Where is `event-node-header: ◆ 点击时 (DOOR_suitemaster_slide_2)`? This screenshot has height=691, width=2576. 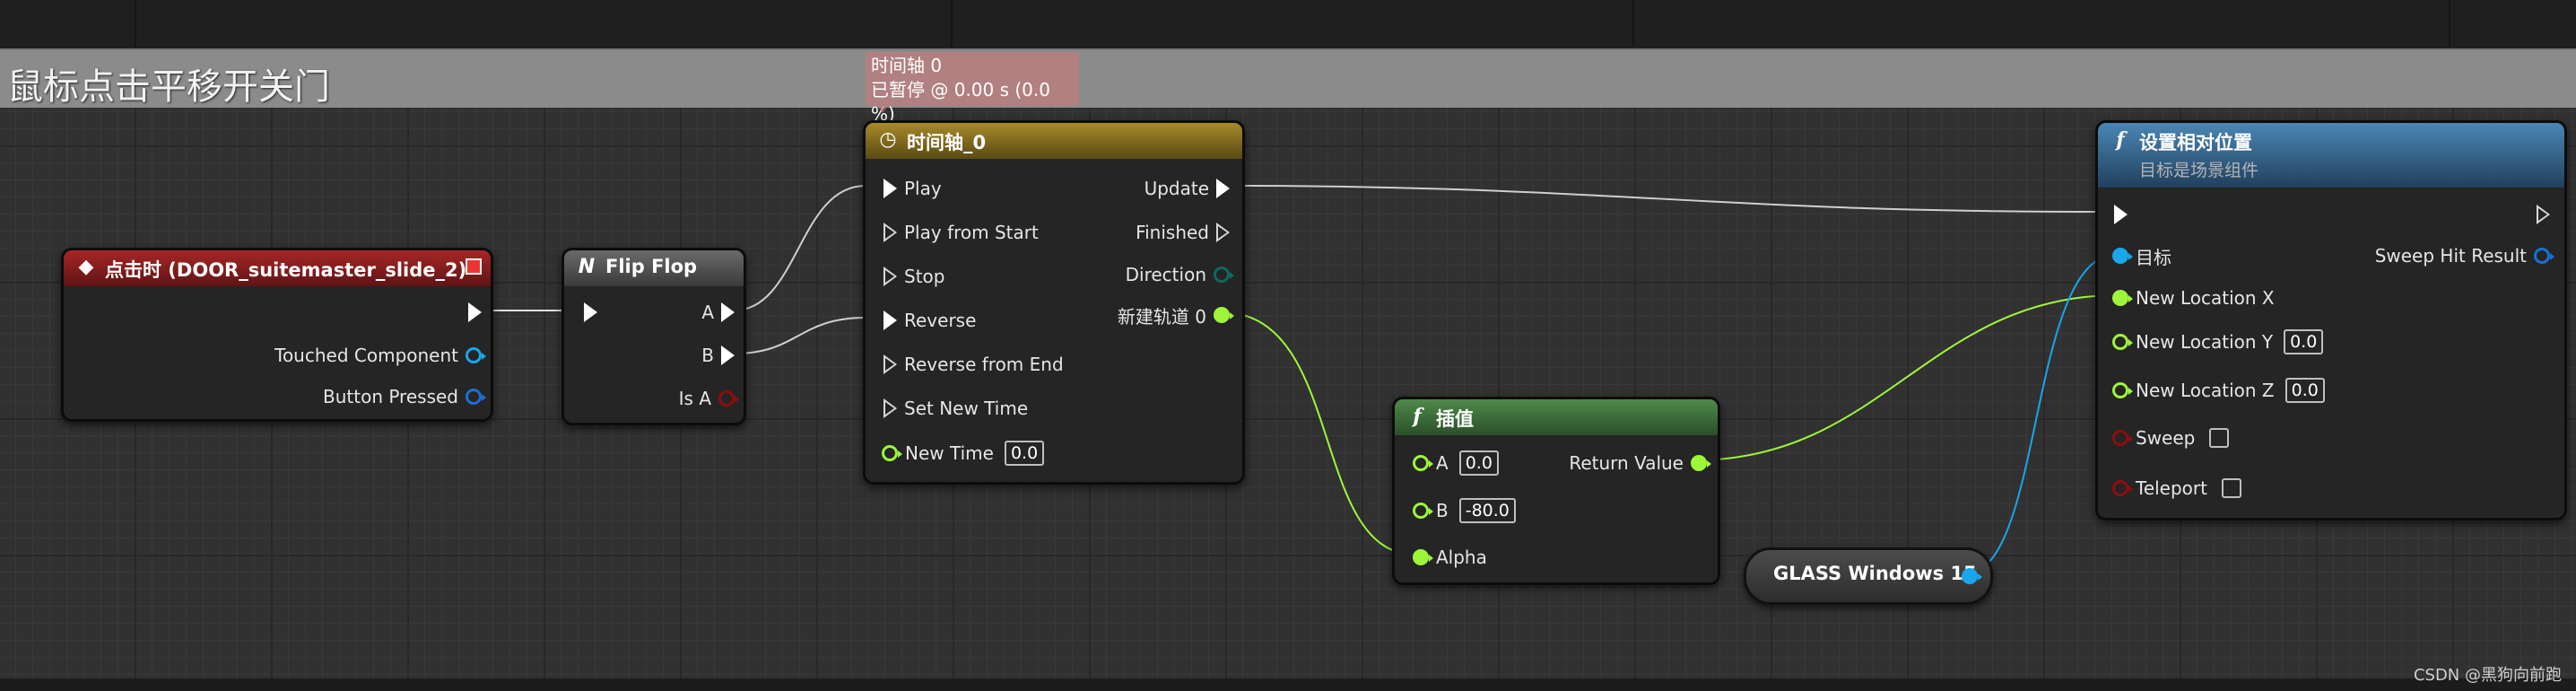
event-node-header: ◆ 点击时 (DOOR_suitemaster_slide_2) is located at coordinates (277, 268).